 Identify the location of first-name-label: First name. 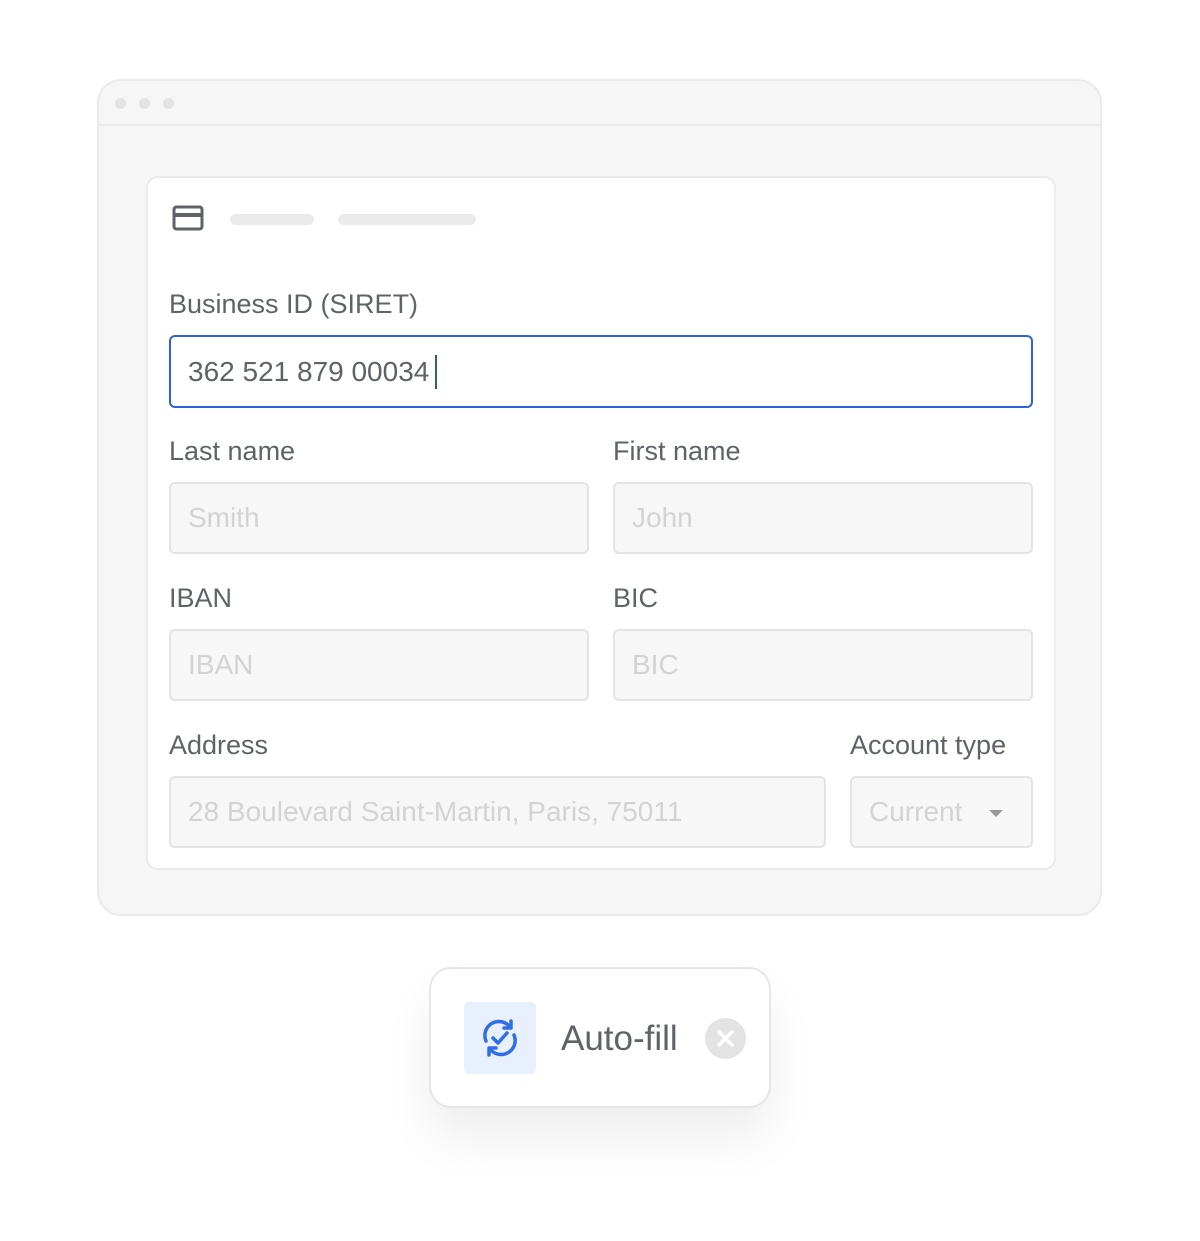
(677, 451).